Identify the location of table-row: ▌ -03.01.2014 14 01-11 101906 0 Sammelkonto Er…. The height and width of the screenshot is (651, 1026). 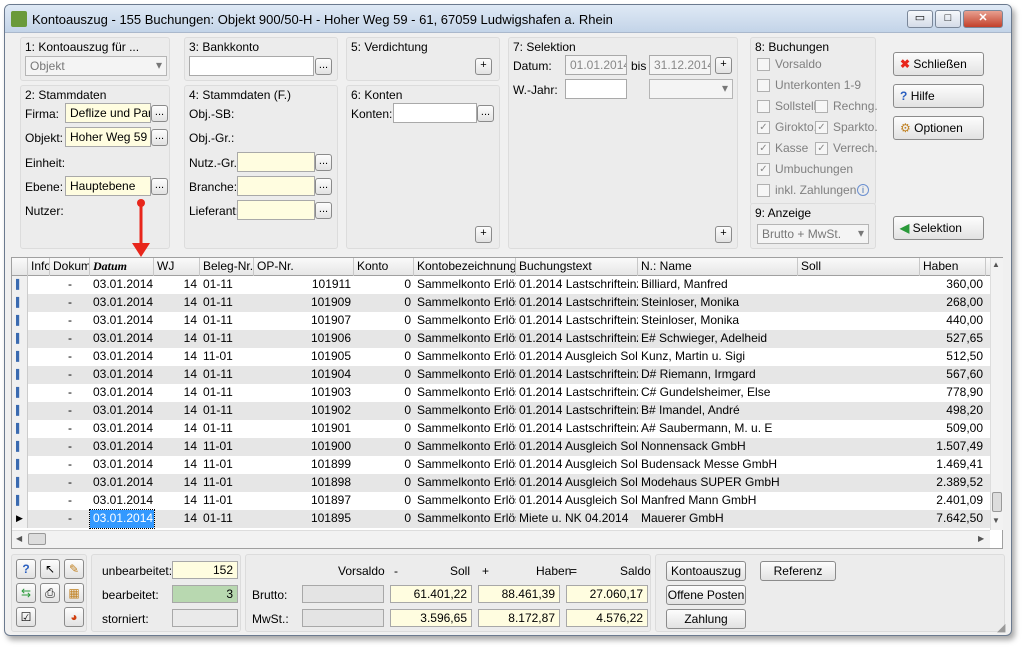
(501, 339).